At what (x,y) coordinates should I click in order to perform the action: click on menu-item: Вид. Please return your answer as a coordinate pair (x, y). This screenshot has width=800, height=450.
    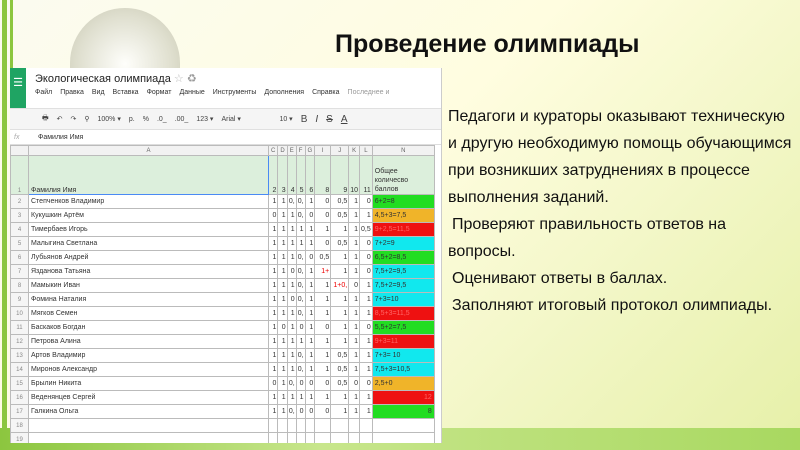
    Looking at the image, I should click on (98, 92).